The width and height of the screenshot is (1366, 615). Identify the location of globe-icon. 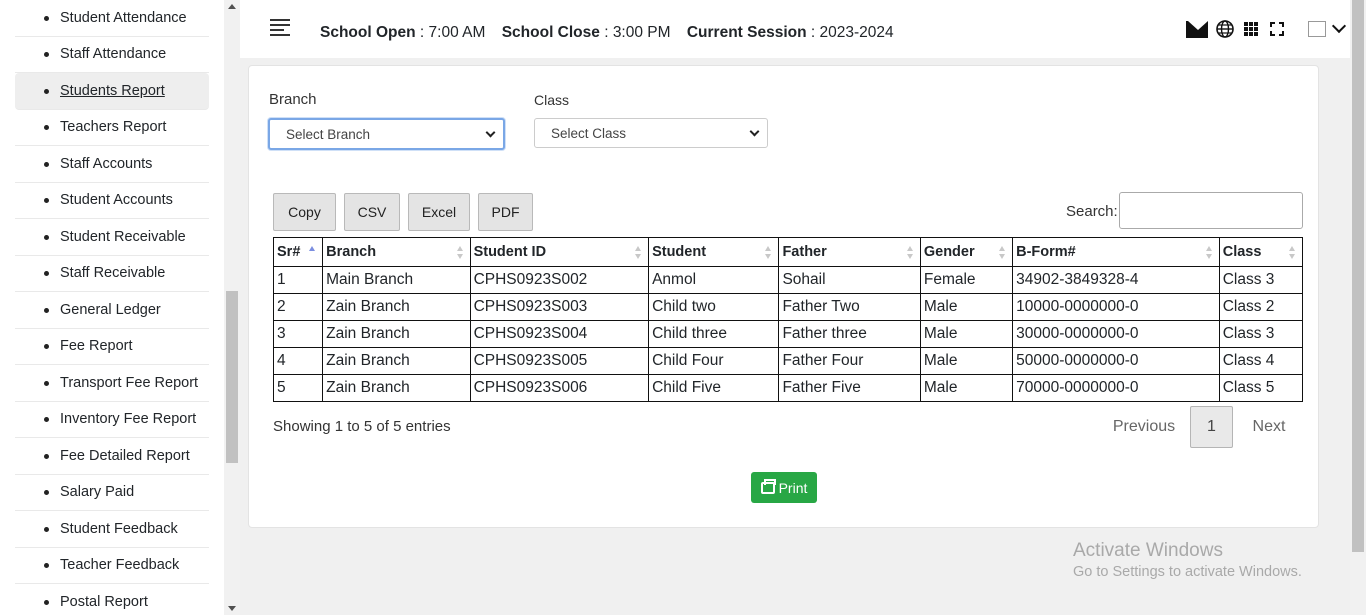
(1225, 29).